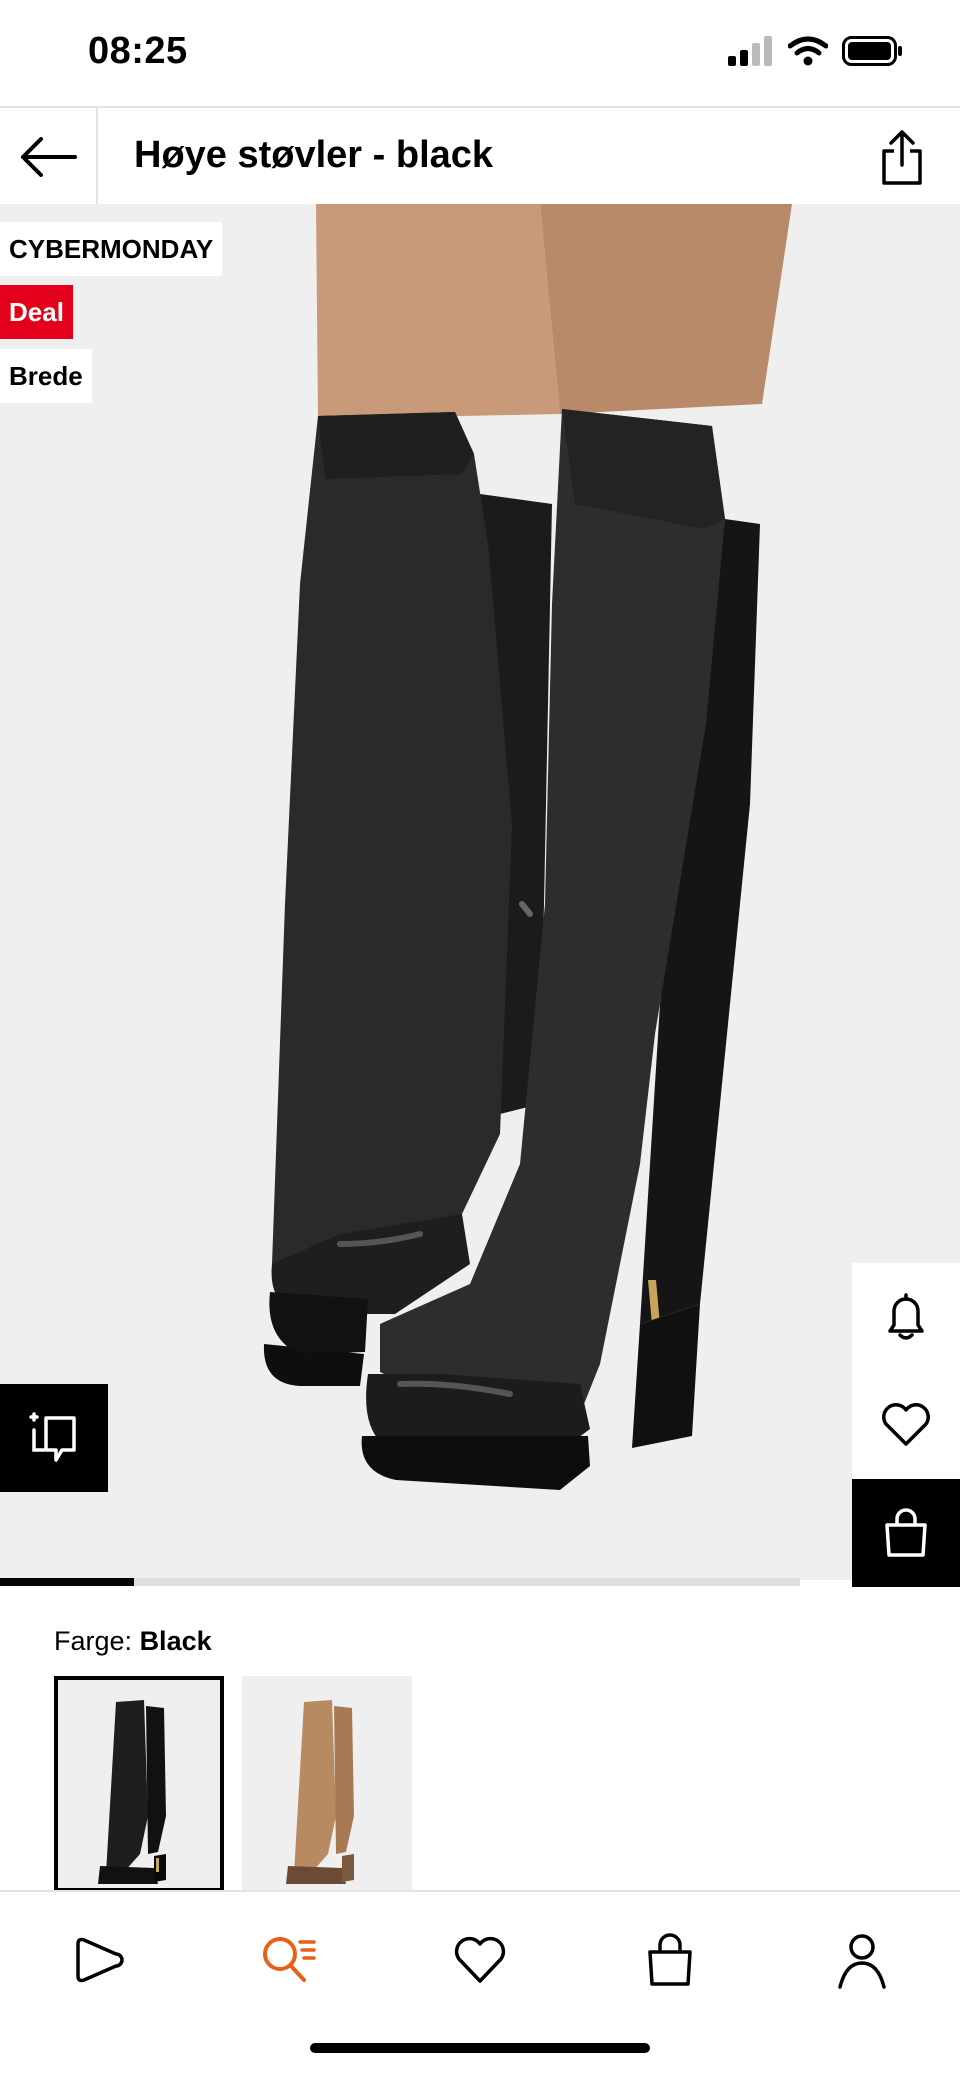  I want to click on status-time: 08:25, so click(138, 51).